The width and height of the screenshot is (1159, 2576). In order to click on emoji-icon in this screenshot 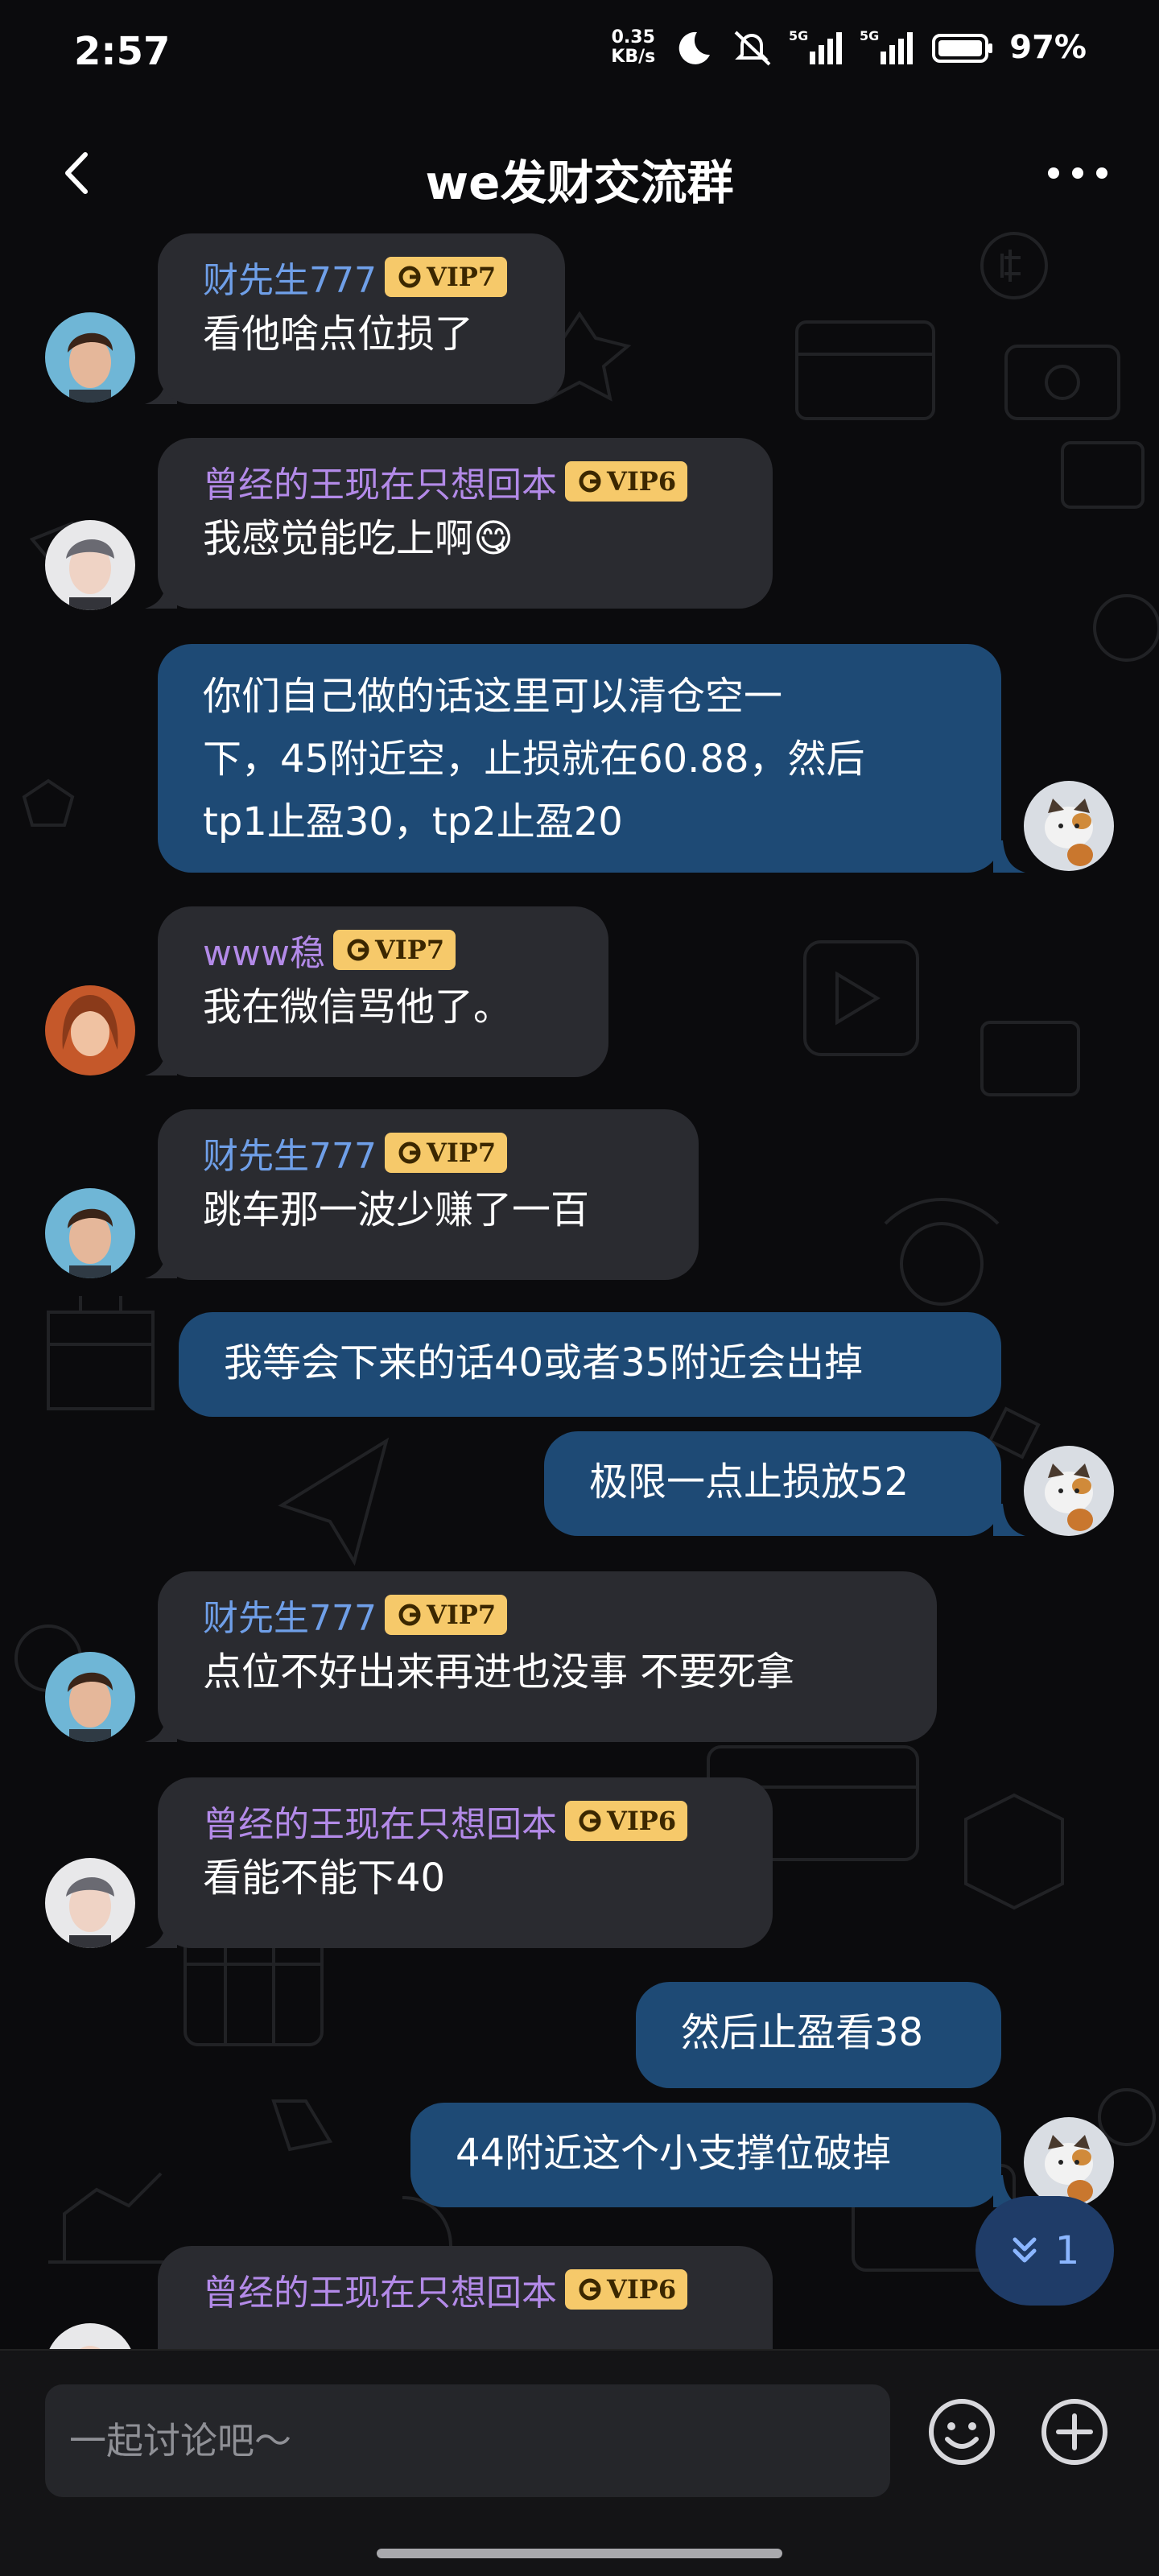, I will do `click(962, 2432)`.